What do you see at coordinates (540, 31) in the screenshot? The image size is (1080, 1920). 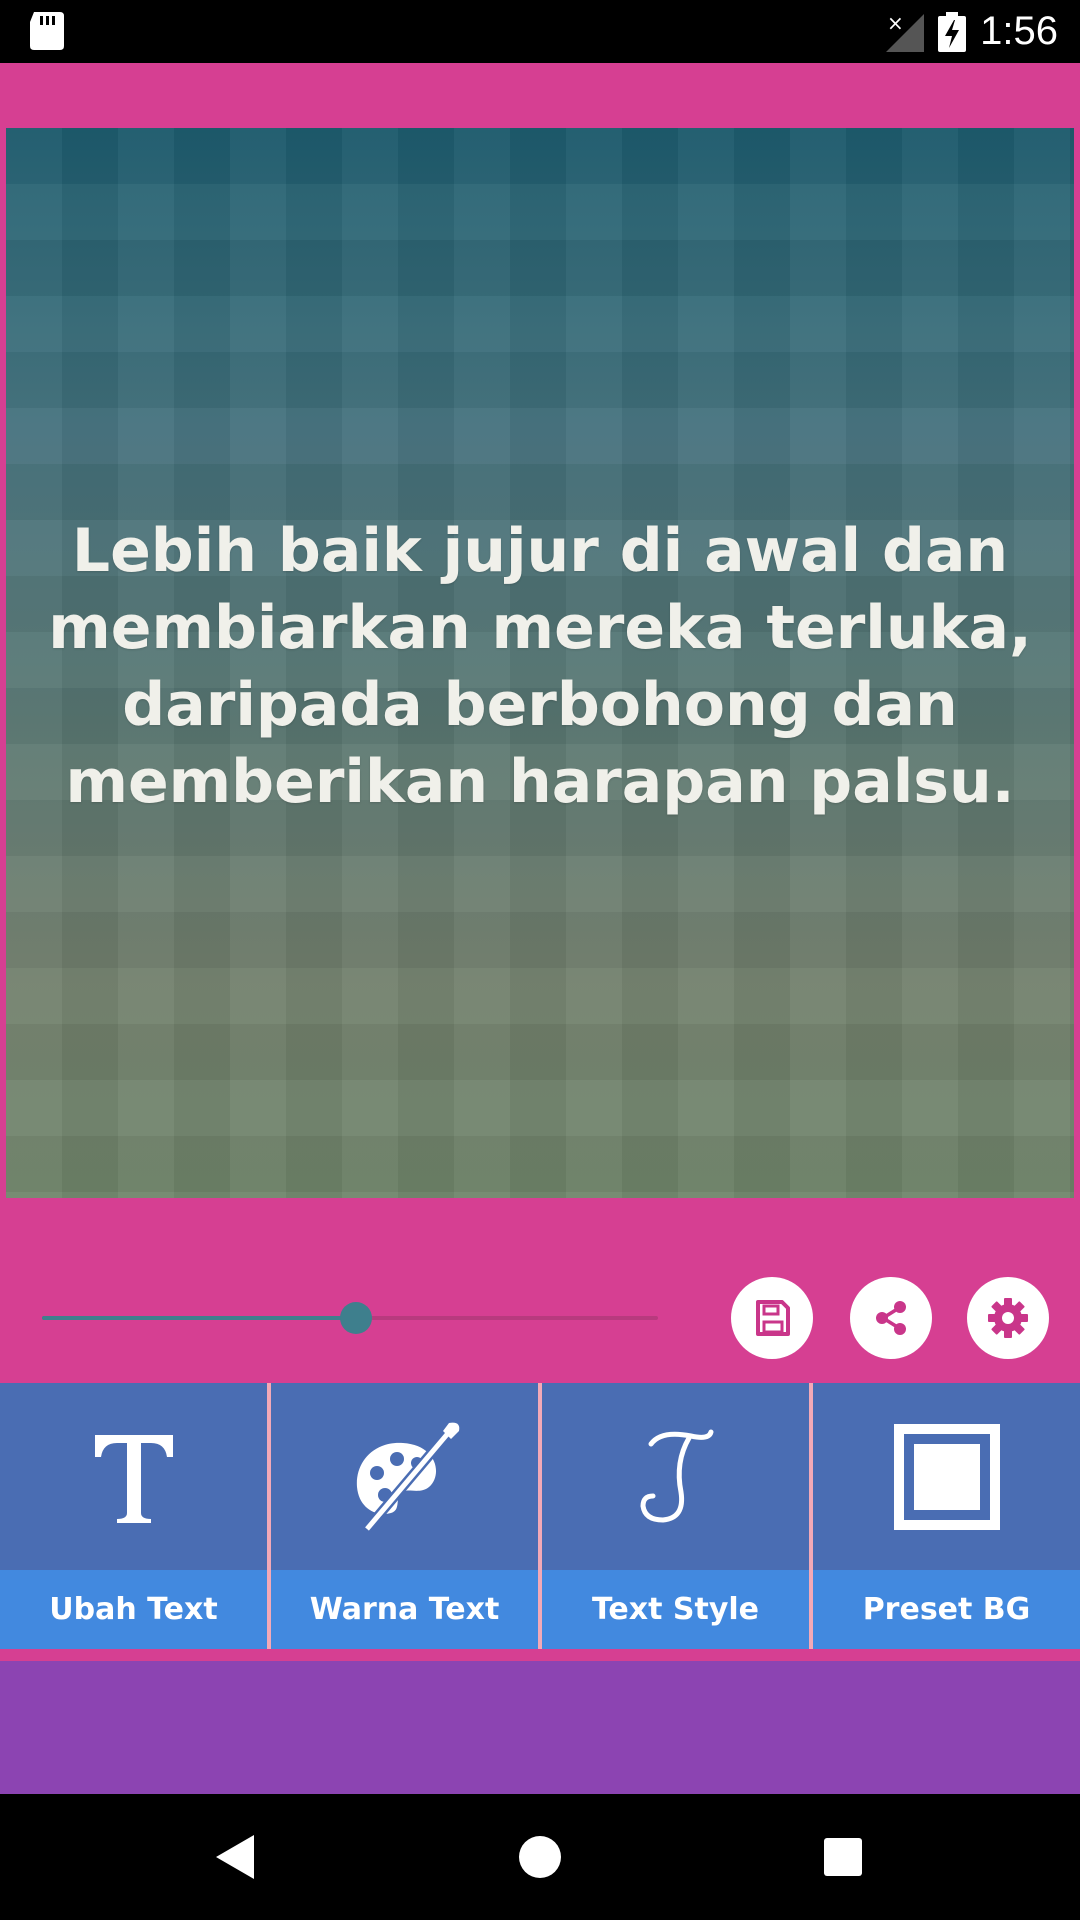 I see `status-bar: × 1:56` at bounding box center [540, 31].